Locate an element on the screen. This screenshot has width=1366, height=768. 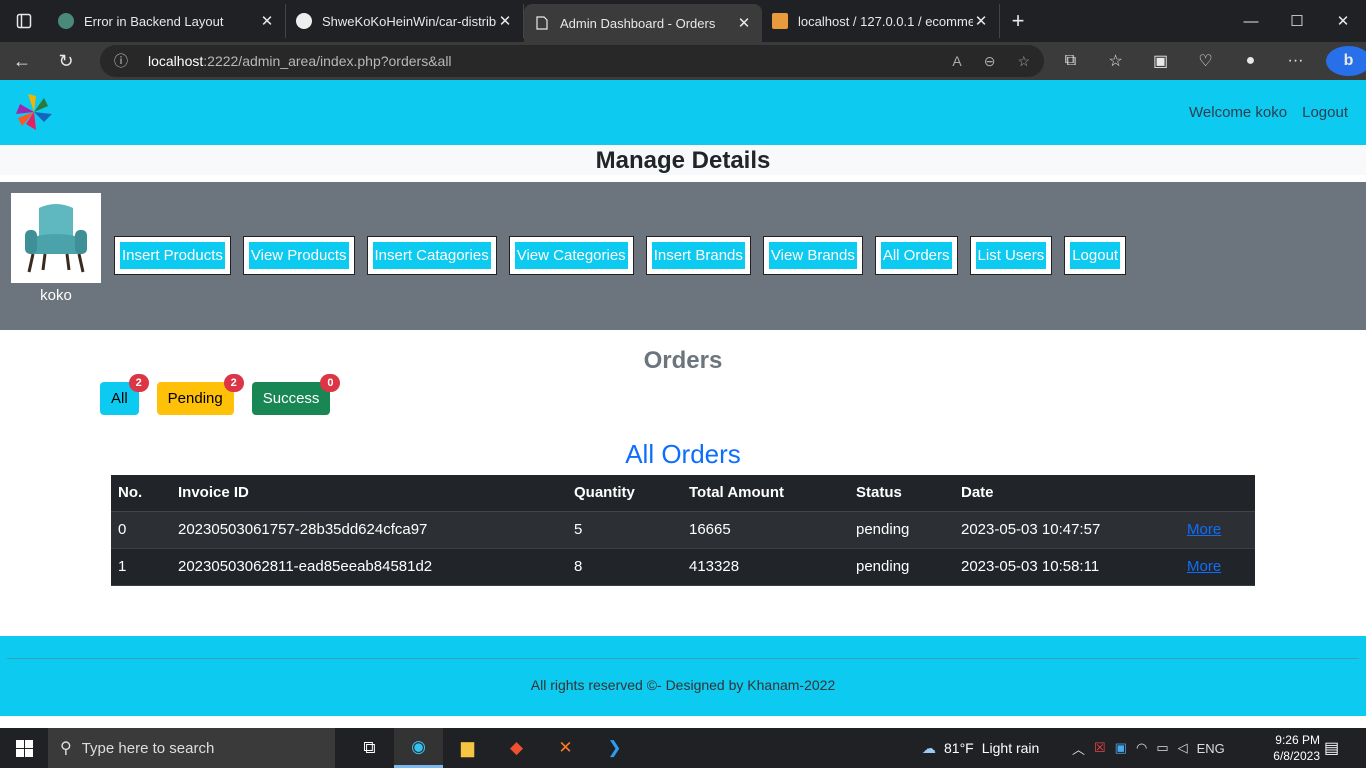
volume-icon: ◁ is located at coordinates (1183, 748).